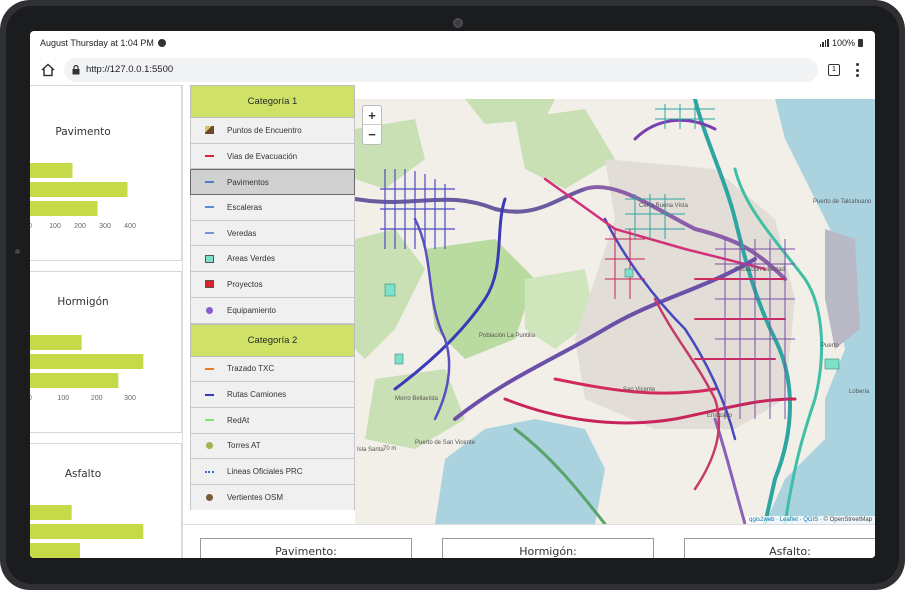 This screenshot has height=590, width=905. I want to click on layer-label: Escaleras, so click(245, 207).